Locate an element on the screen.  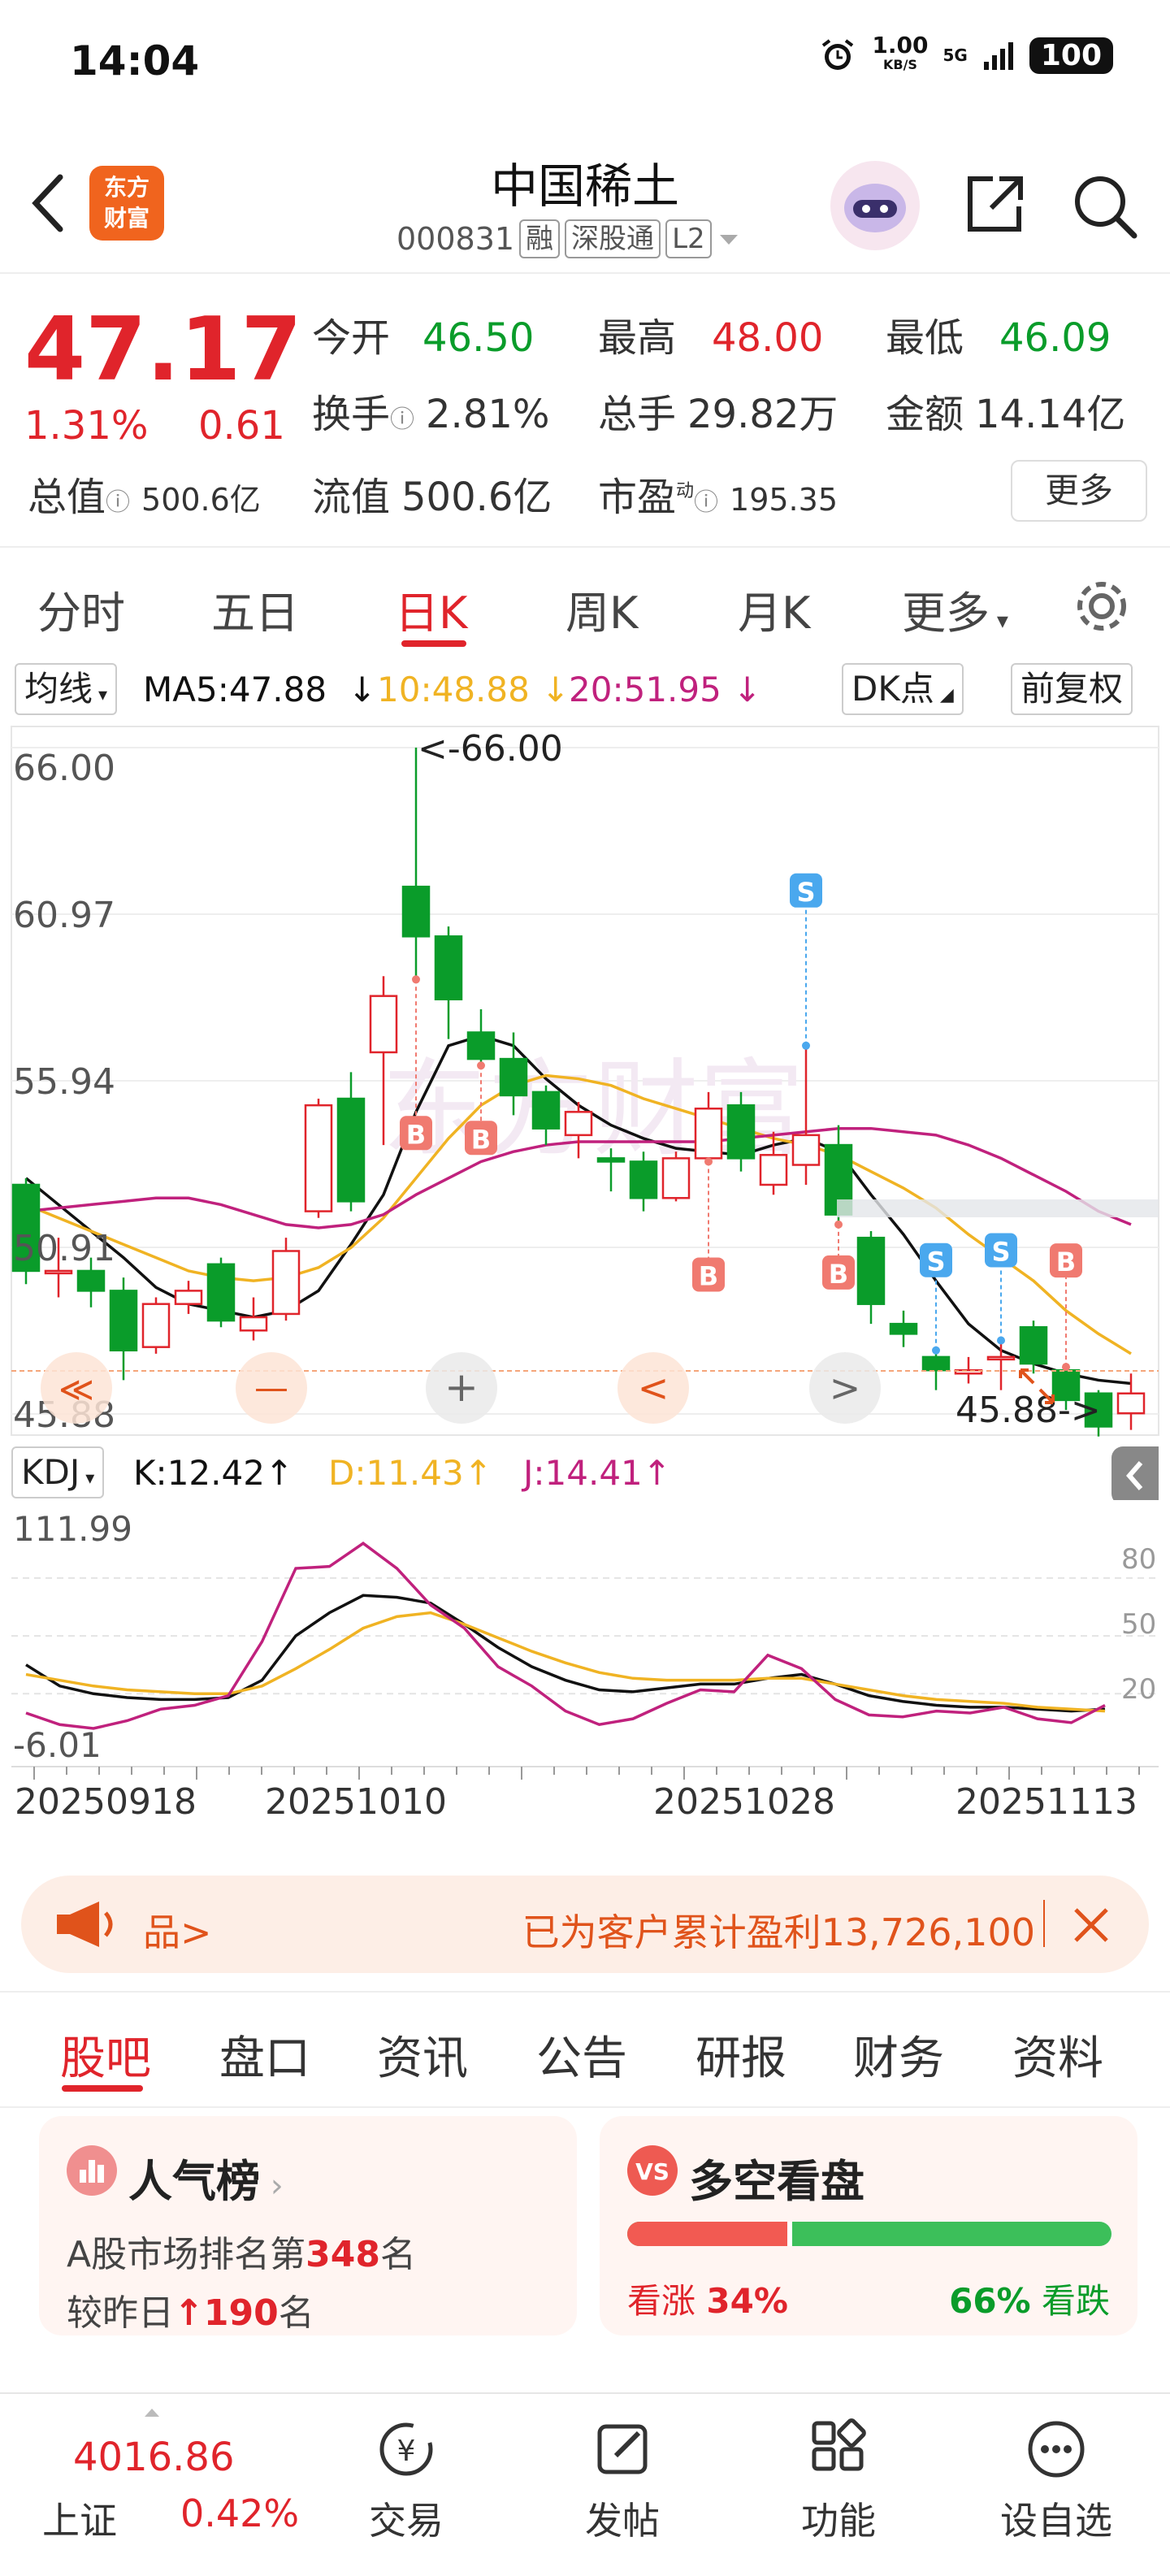
amount-field: 金额 14.14亿 is located at coordinates (1006, 415).